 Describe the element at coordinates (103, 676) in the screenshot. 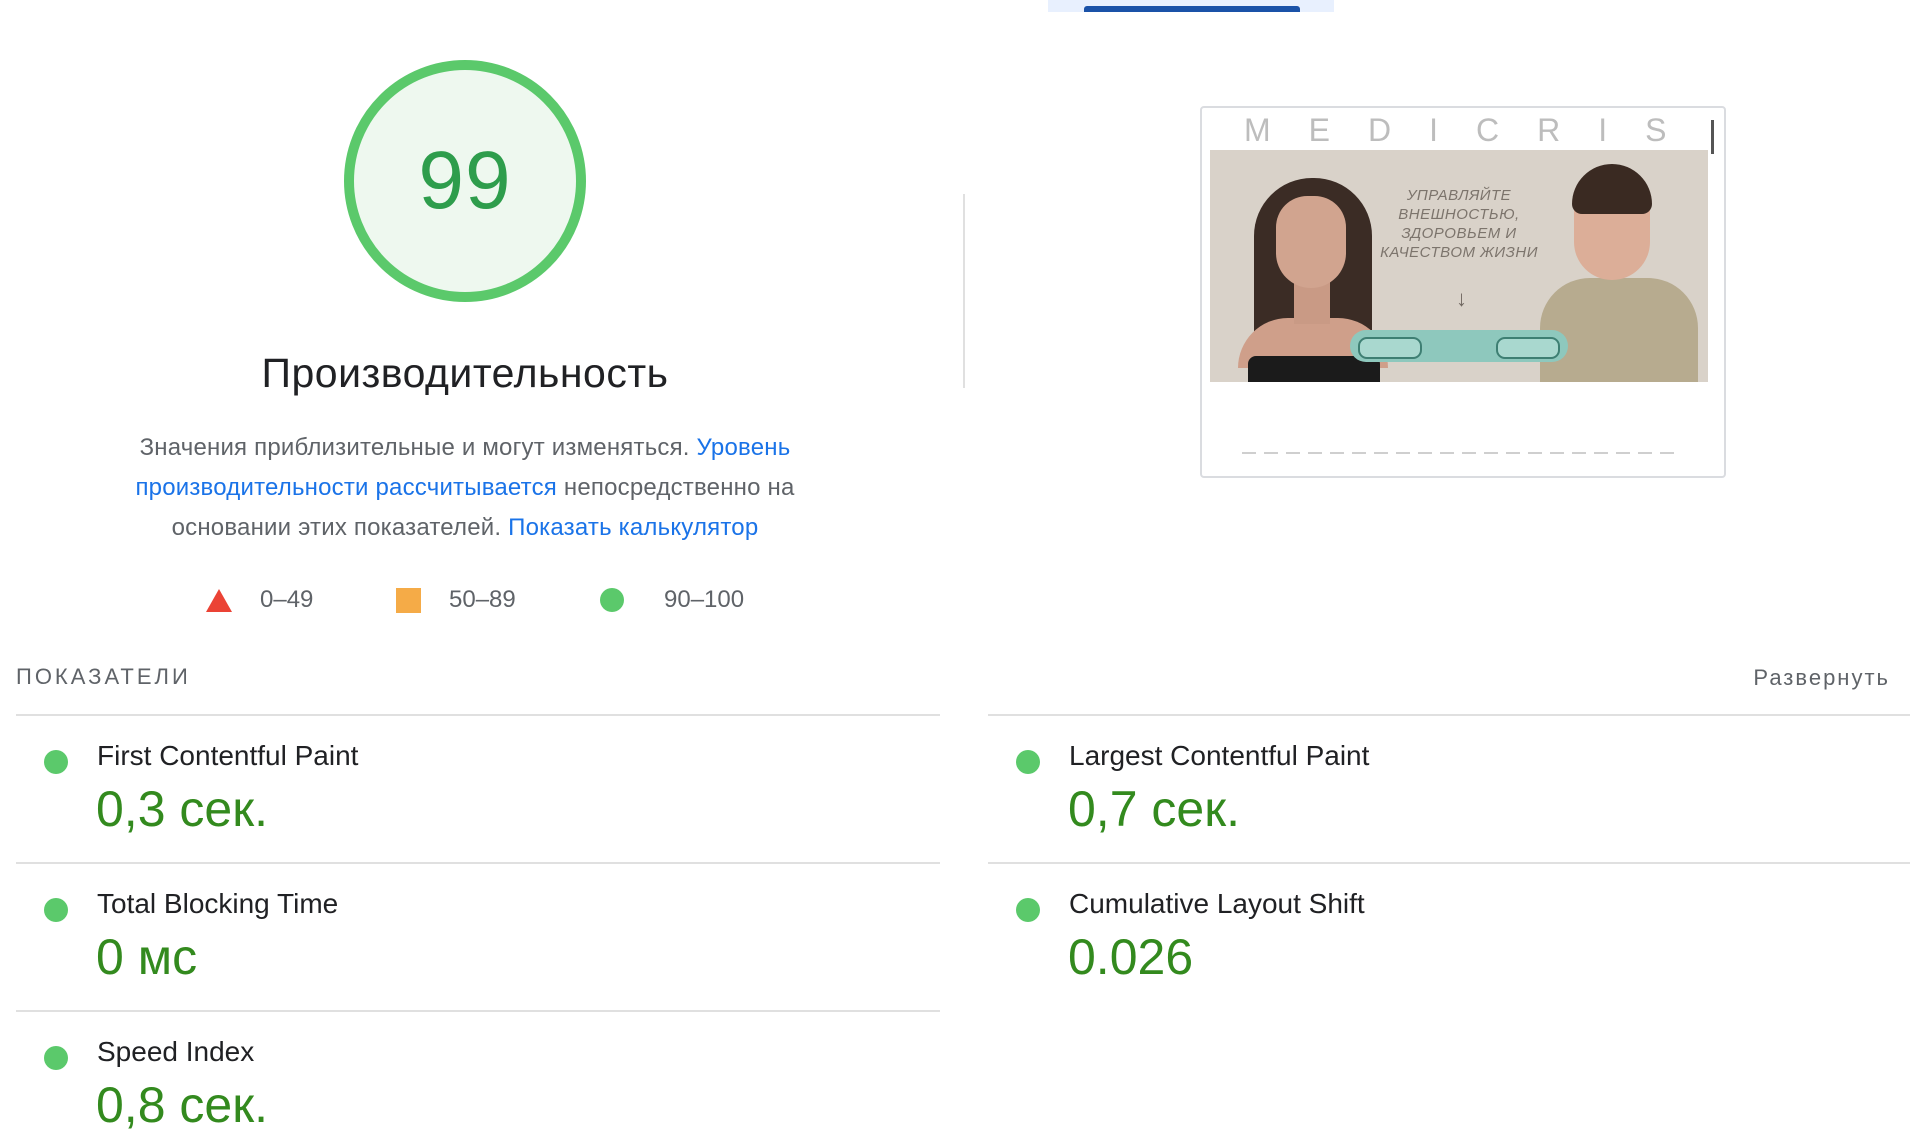

I see `metrics-heading: ПОКАЗАТЕЛИ` at that location.